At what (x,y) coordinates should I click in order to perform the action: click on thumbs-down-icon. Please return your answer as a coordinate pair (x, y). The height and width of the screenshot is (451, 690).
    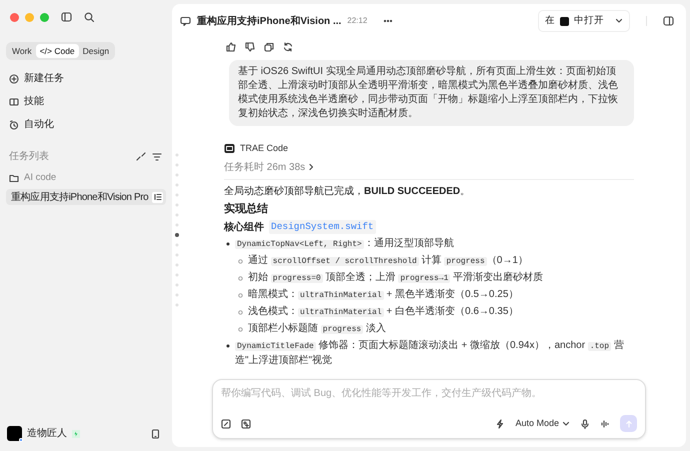
    Looking at the image, I should click on (250, 47).